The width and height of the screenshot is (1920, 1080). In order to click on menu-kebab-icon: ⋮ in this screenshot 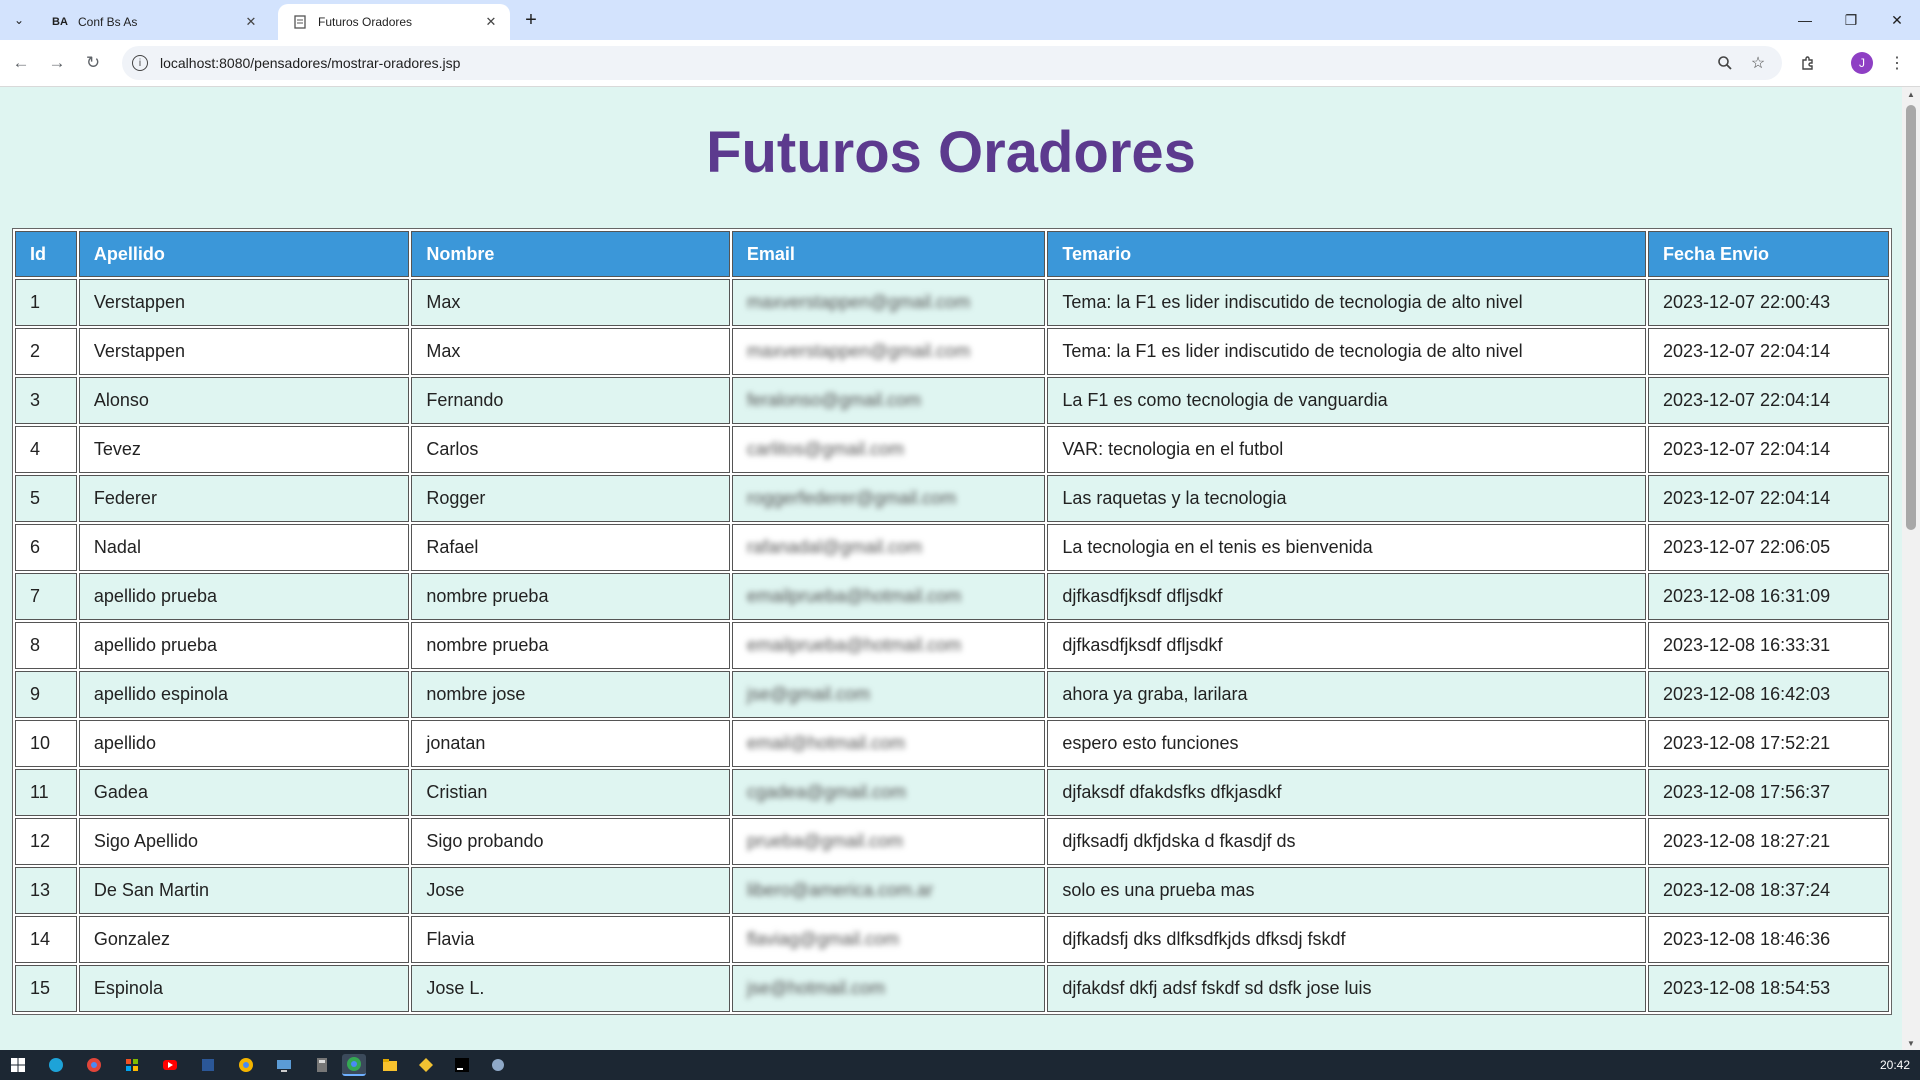, I will do `click(1897, 63)`.